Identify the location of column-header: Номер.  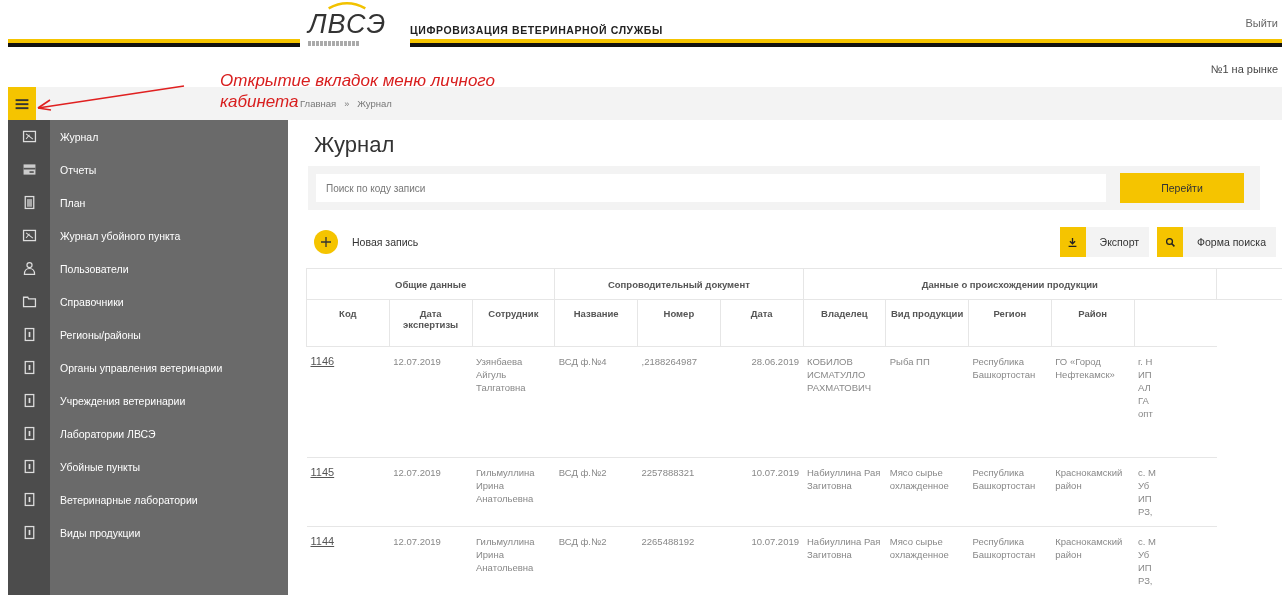
(679, 323).